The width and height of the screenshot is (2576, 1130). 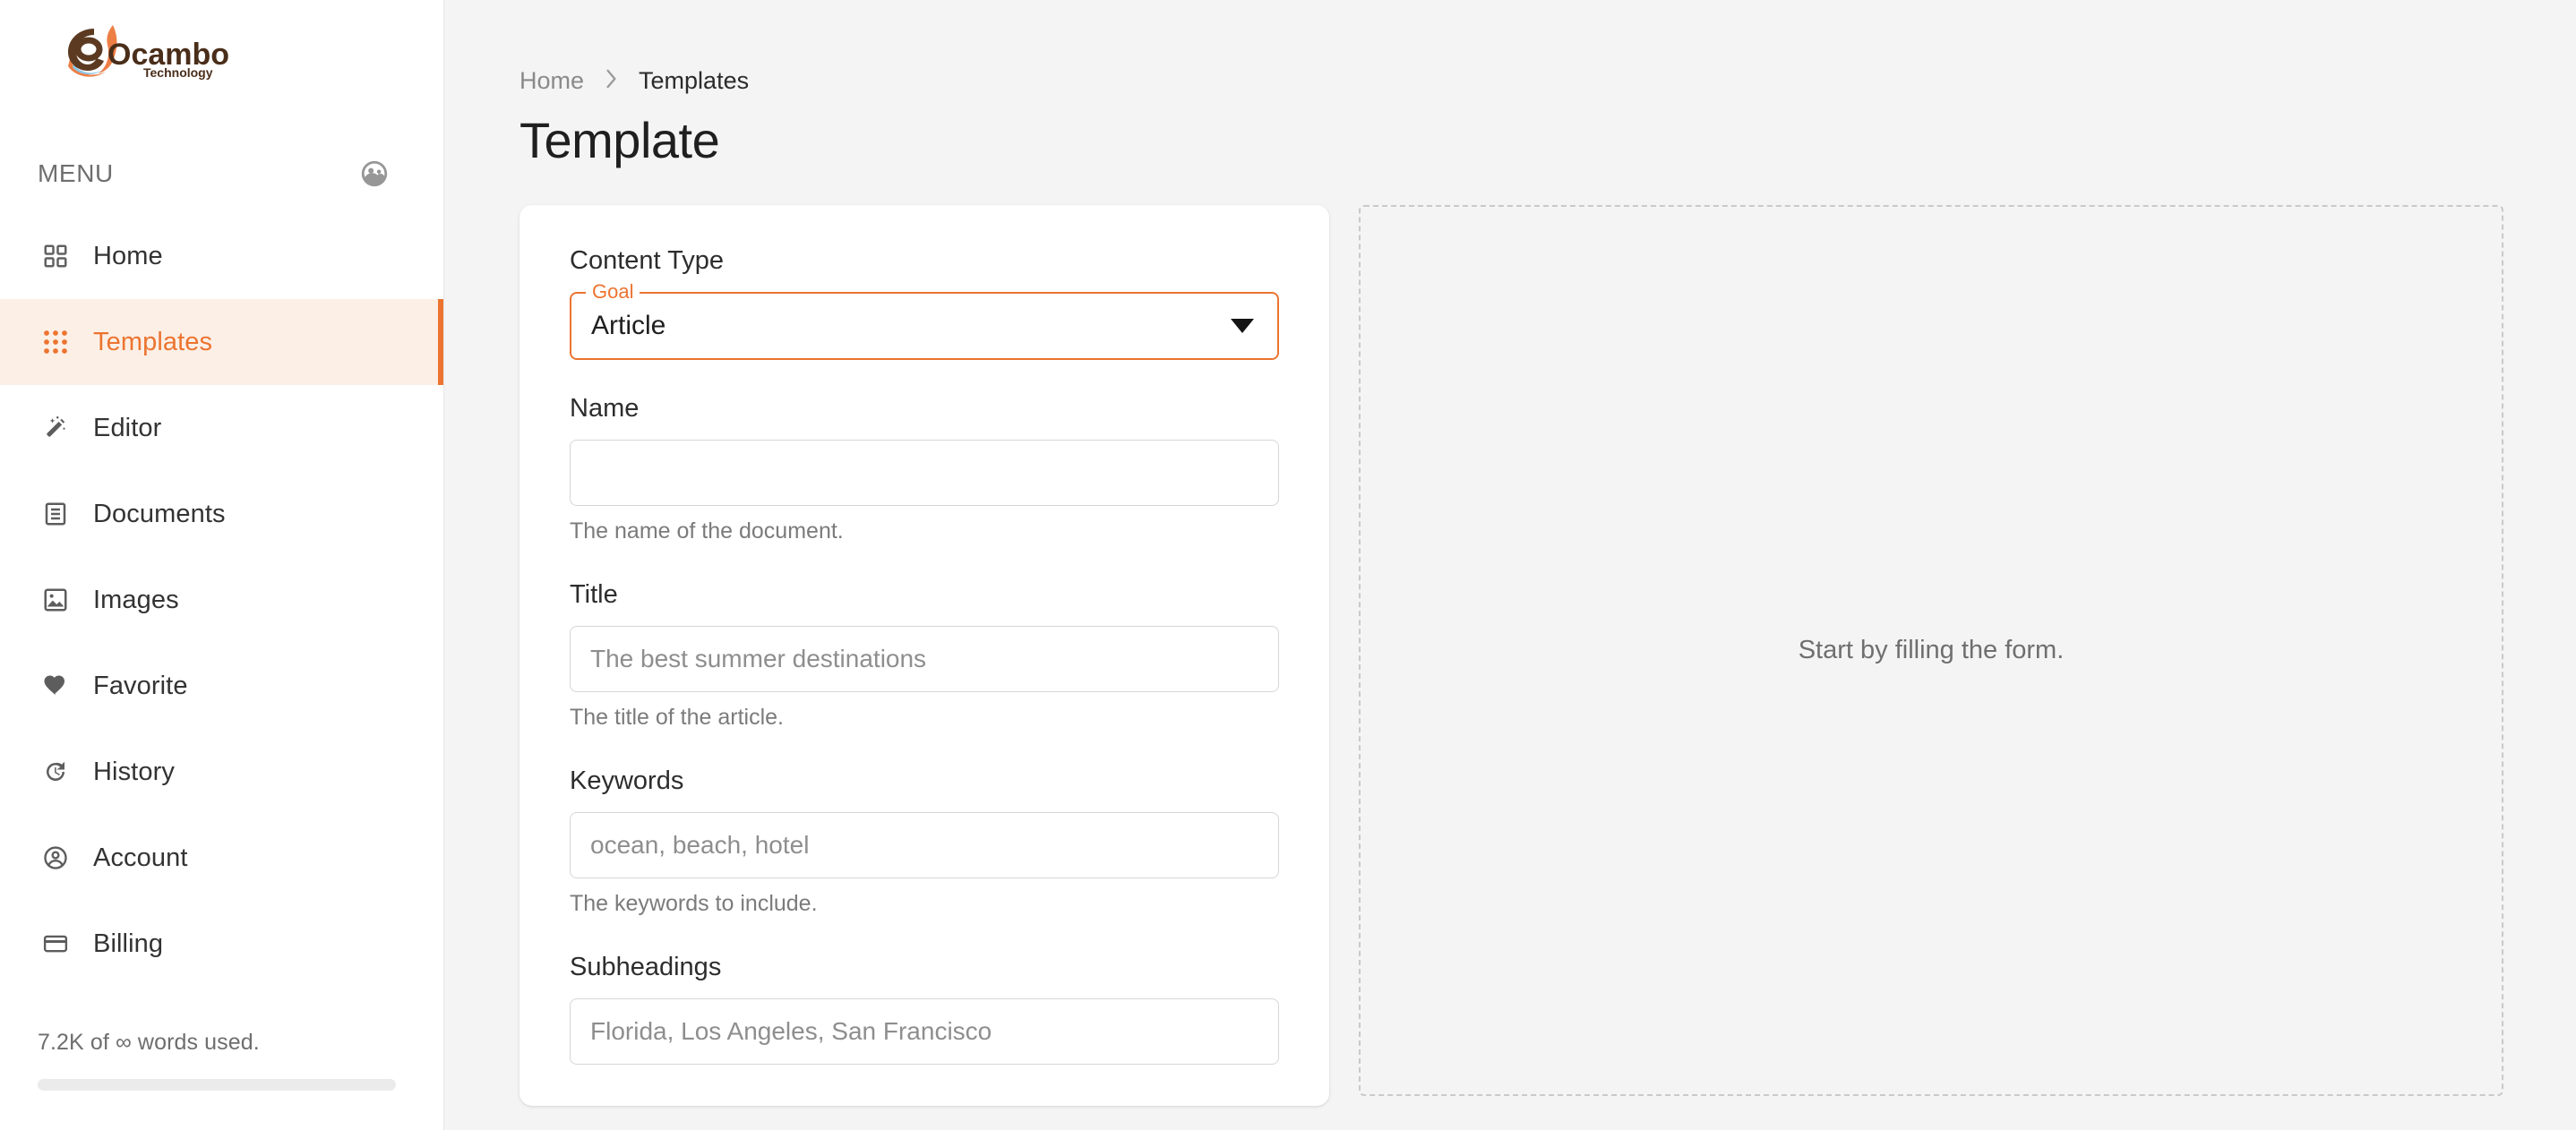 I want to click on breadcrumb: Home Templates, so click(x=1510, y=47).